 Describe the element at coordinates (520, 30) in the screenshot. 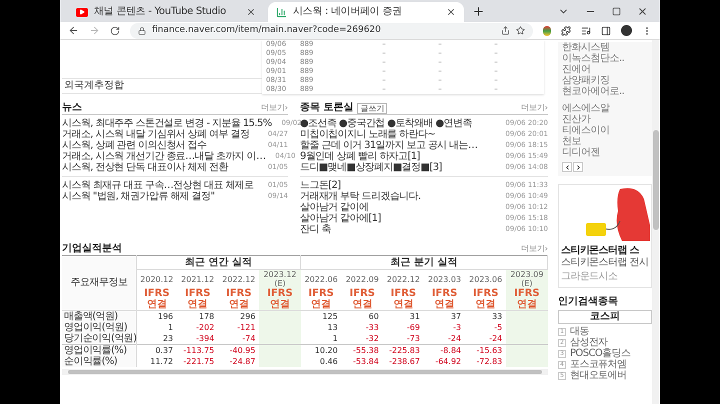

I see `bookmark-star-icon` at that location.